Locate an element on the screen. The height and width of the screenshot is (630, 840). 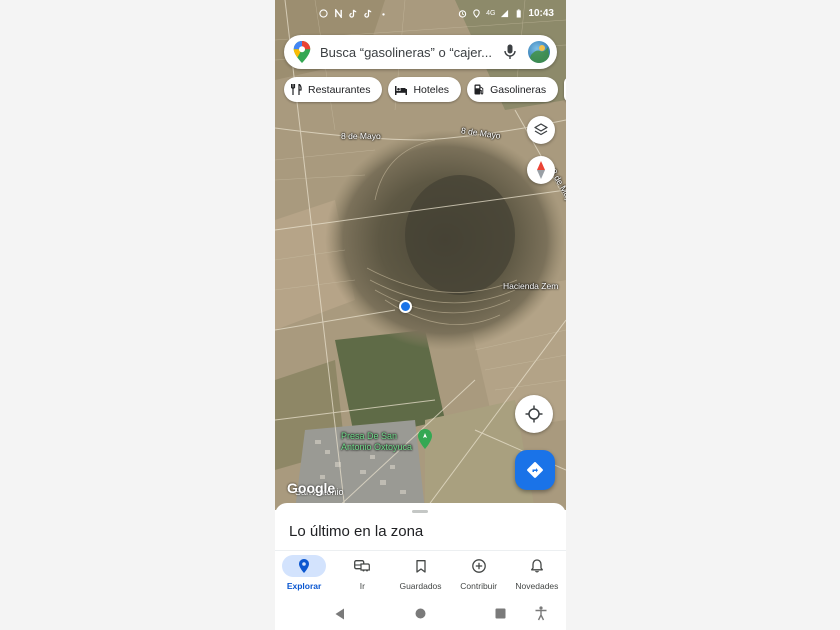
clock: 10:43 is located at coordinates (541, 13).